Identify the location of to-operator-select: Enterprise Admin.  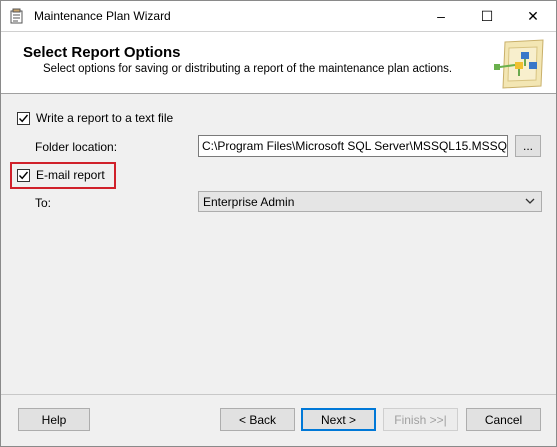
(370, 201).